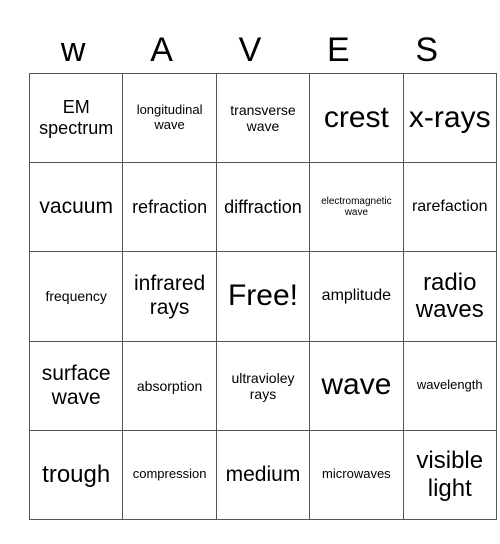 This screenshot has height=544, width=500. Describe the element at coordinates (169, 474) in the screenshot. I see `bingo-cell: compression` at that location.